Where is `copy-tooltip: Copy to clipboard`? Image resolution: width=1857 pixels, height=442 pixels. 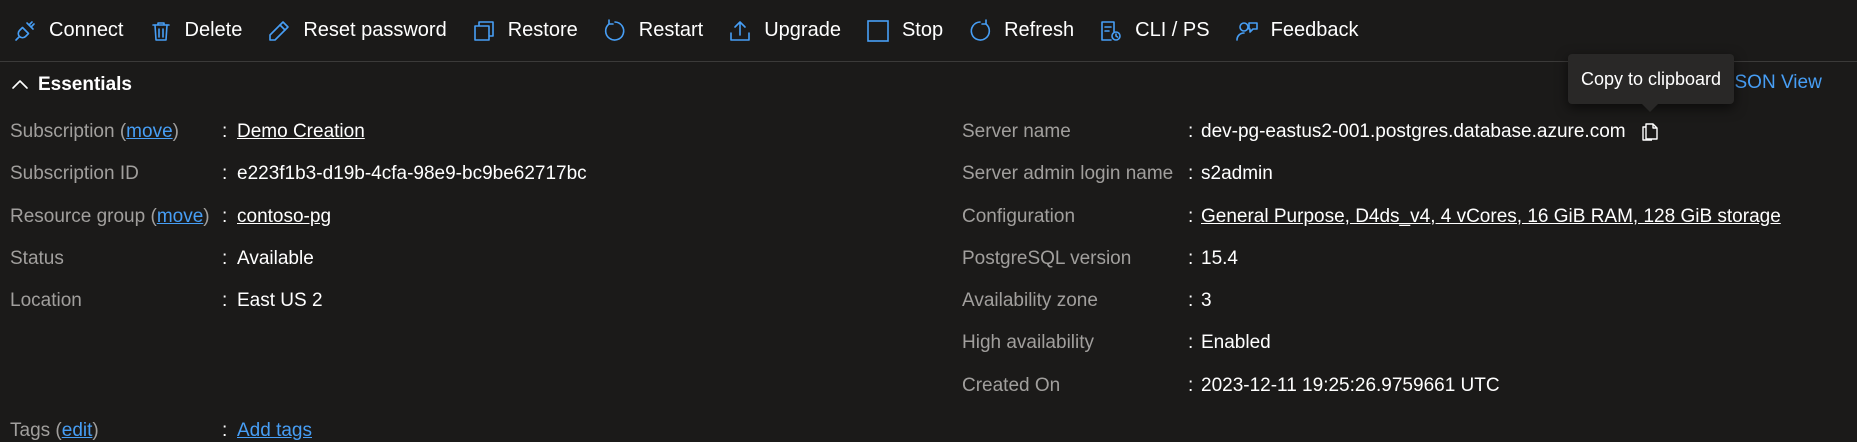
copy-tooltip: Copy to clipboard is located at coordinates (1651, 83).